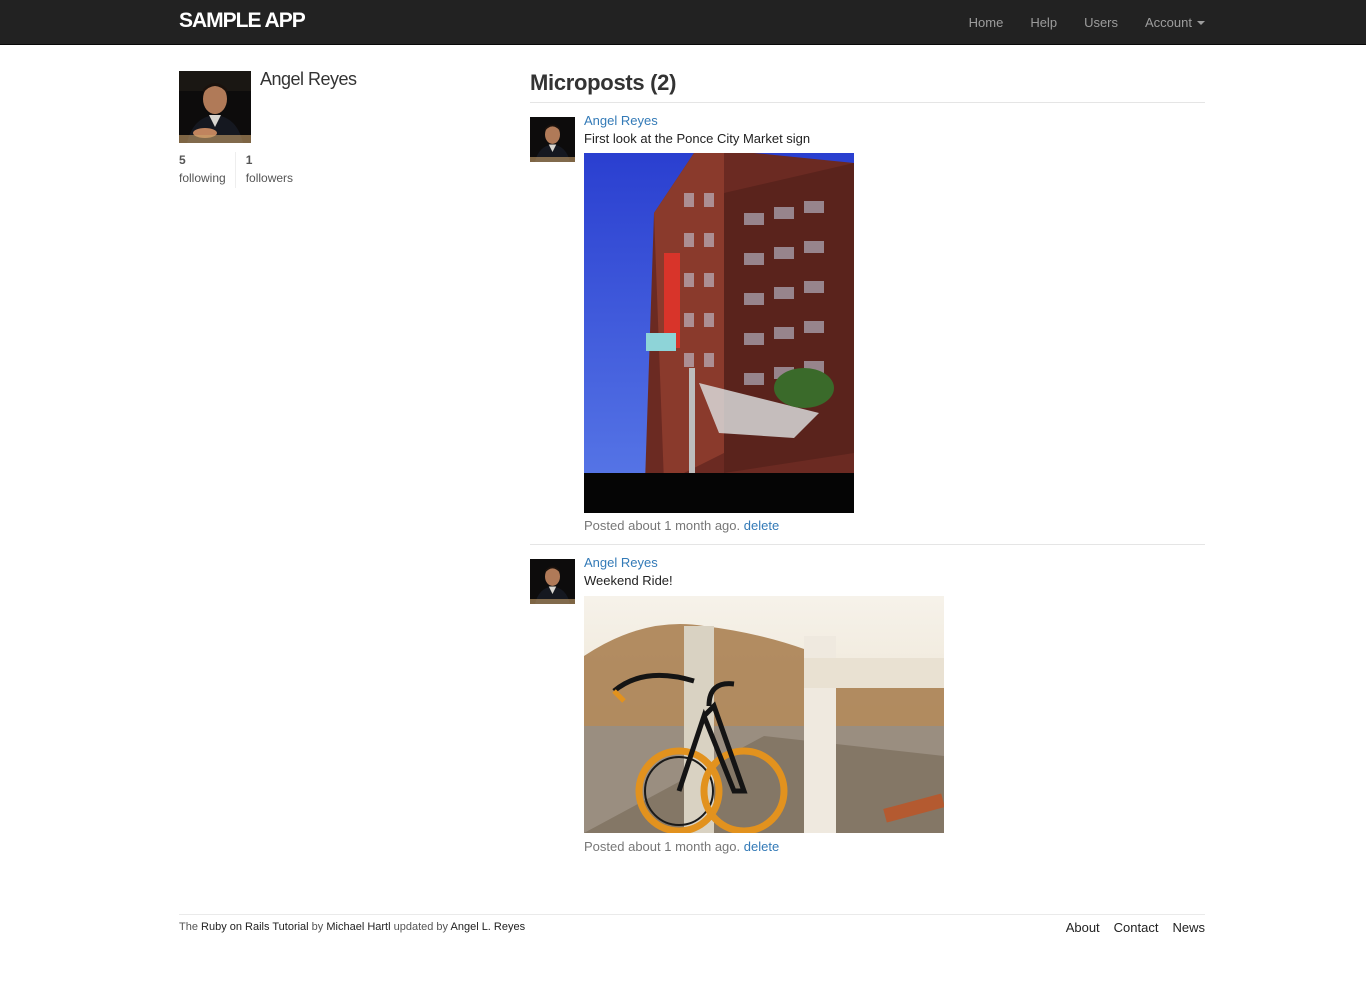  I want to click on footer-nav: About Contact News, so click(1128, 927).